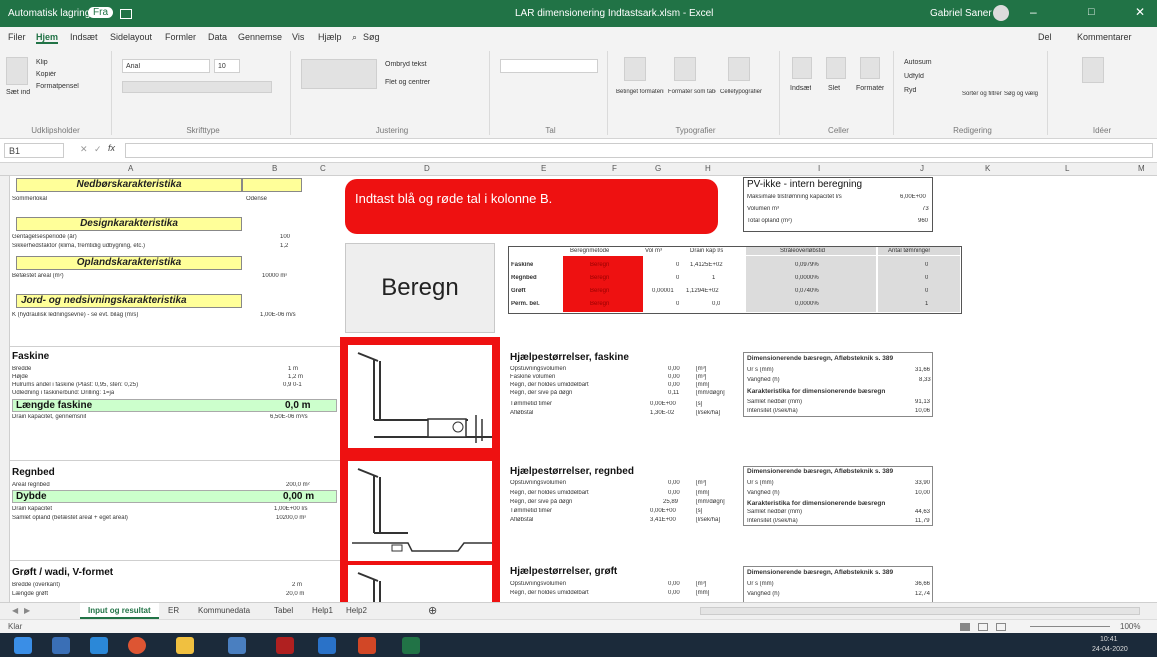 The width and height of the screenshot is (1157, 657). What do you see at coordinates (427, 168) in the screenshot?
I see `col-d: D` at bounding box center [427, 168].